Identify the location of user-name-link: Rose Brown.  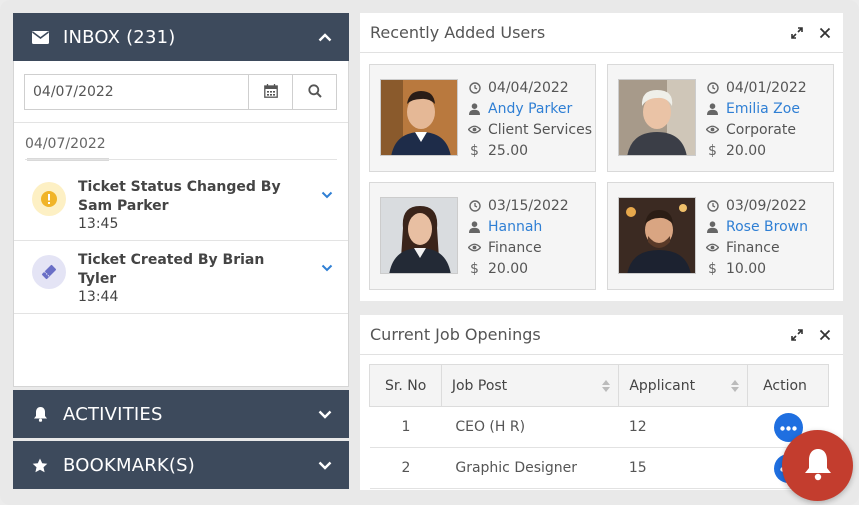
(767, 227).